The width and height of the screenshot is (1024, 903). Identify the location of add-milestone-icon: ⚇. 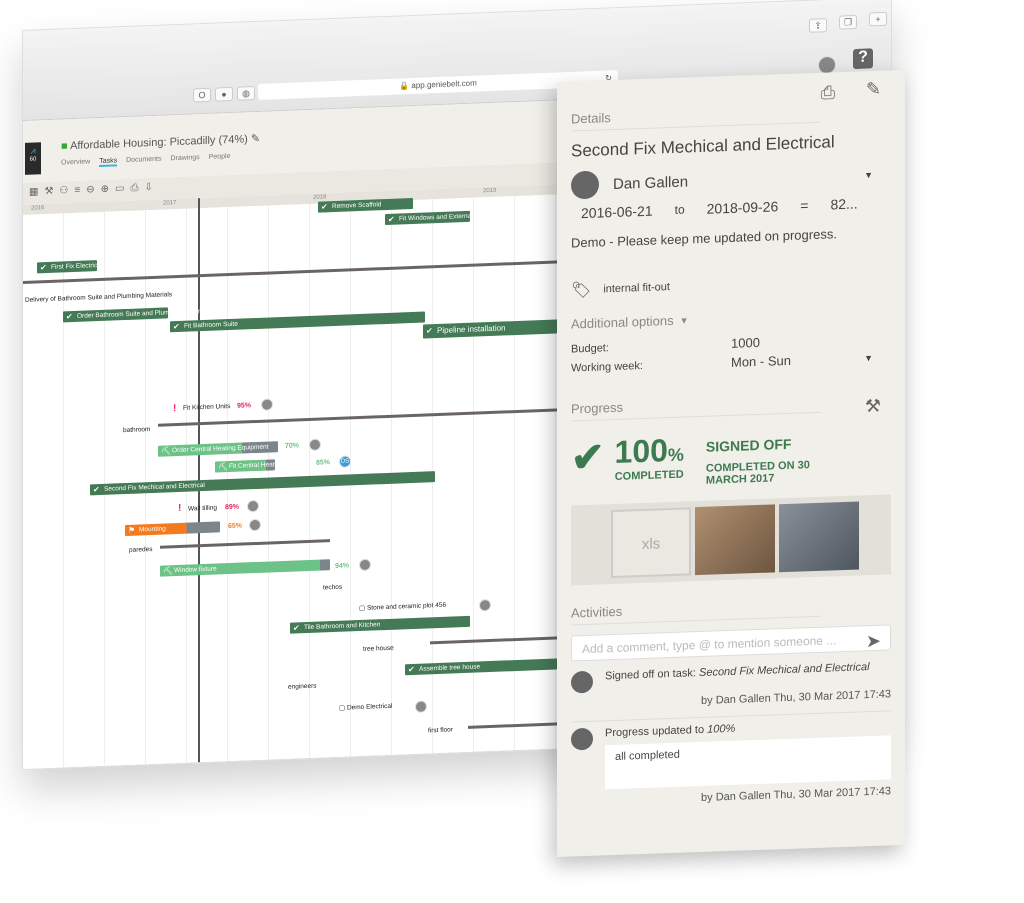
(63, 192).